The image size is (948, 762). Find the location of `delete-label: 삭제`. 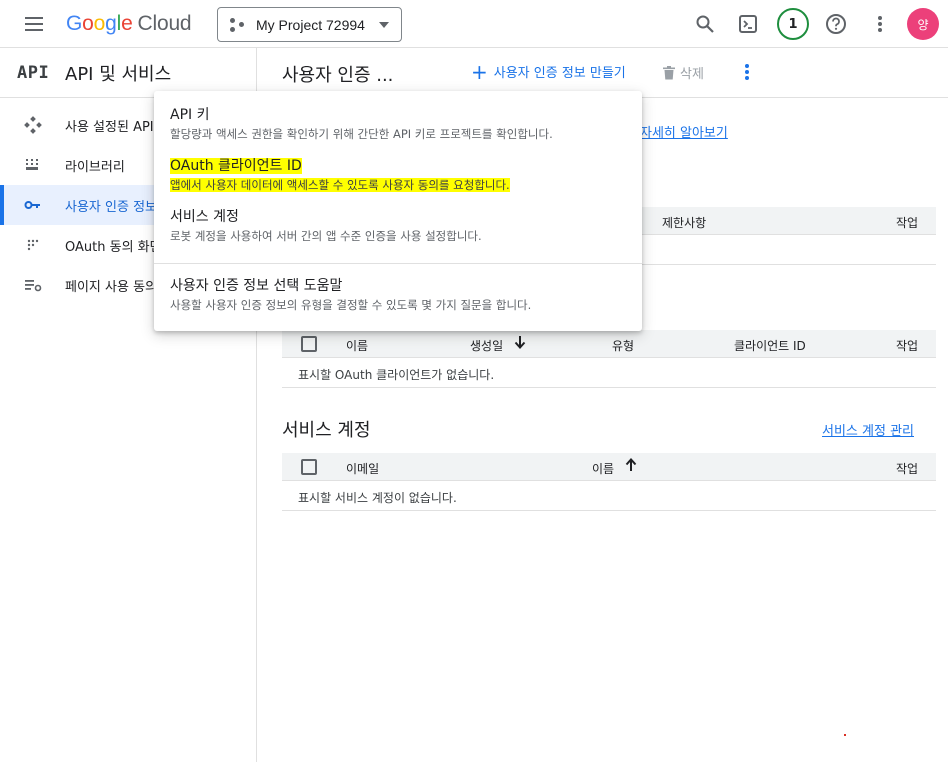

delete-label: 삭제 is located at coordinates (692, 74).